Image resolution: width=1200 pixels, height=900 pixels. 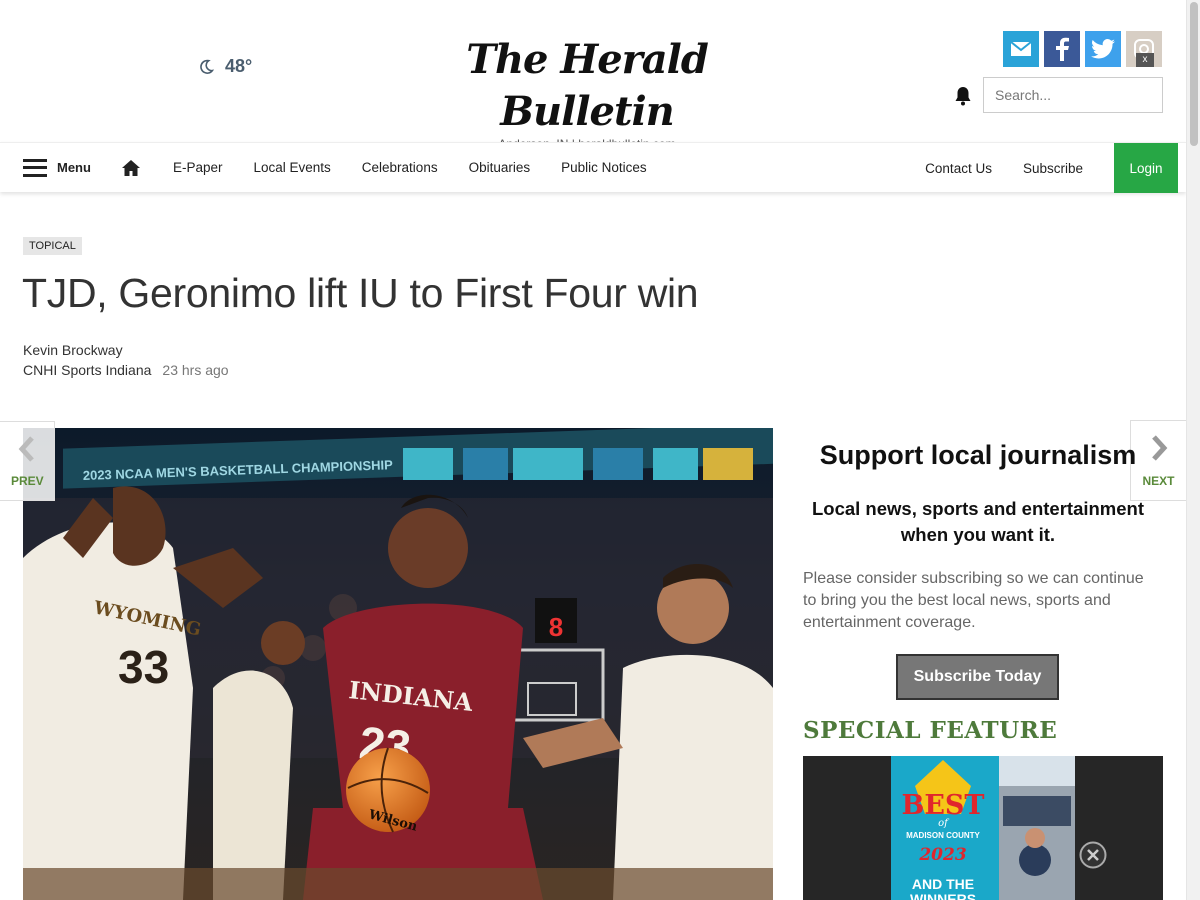 I want to click on social-links: x, so click(x=1082, y=49).